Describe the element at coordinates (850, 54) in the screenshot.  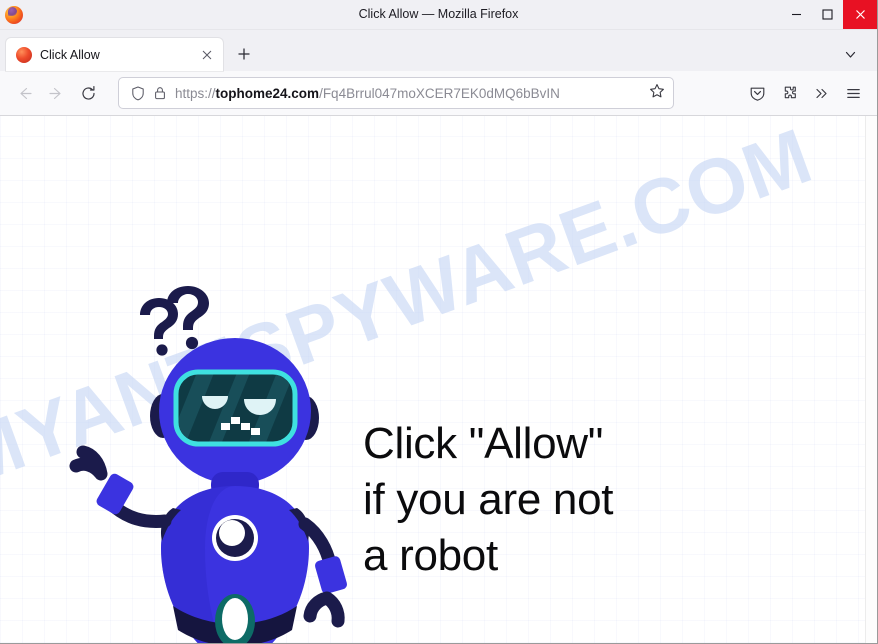
I see `list-all-tabs-button` at that location.